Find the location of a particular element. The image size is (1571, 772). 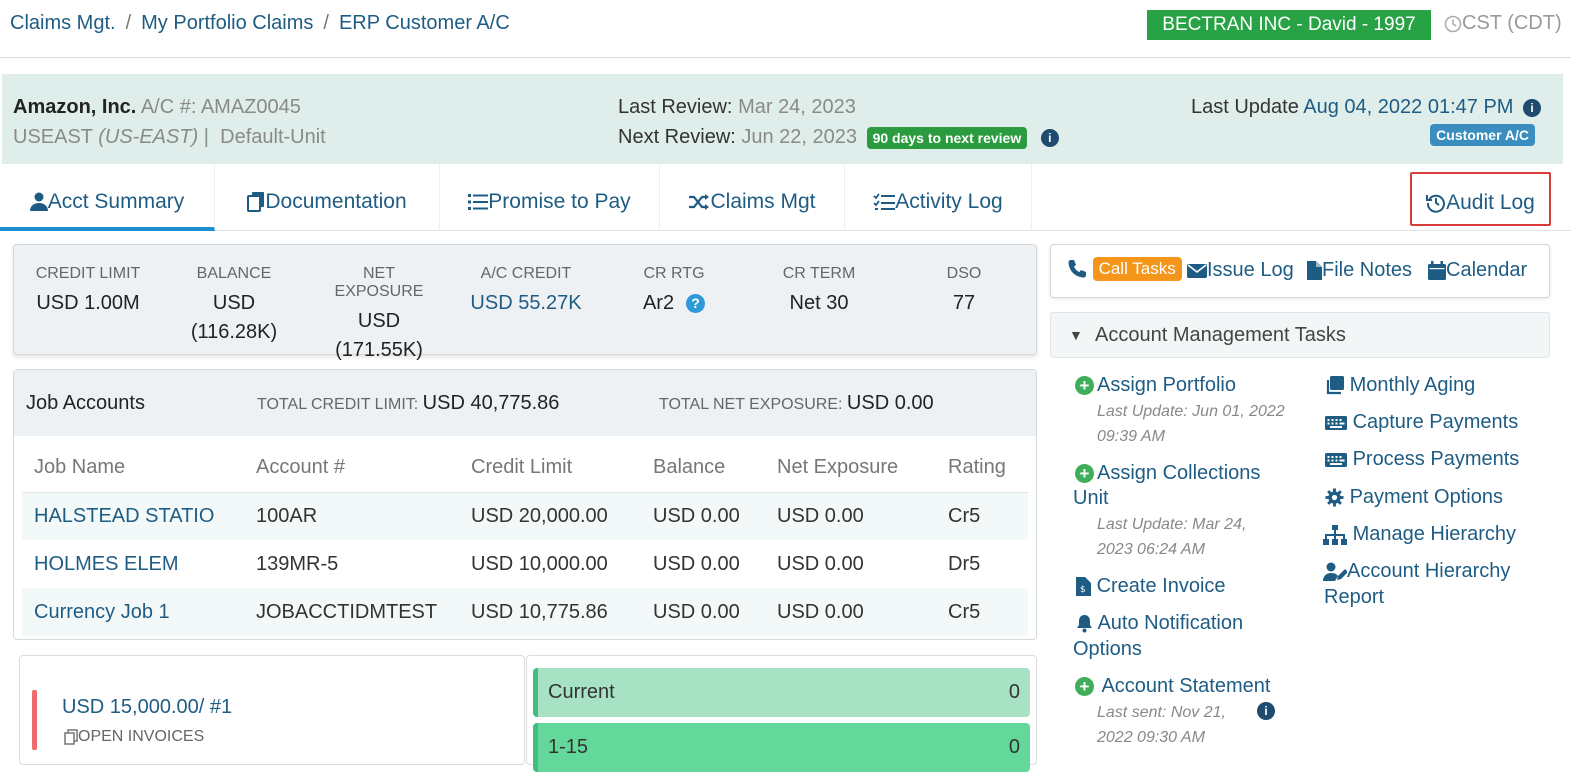

manage-hierarchy-link: Manage Hierarchy is located at coordinates (1419, 534).